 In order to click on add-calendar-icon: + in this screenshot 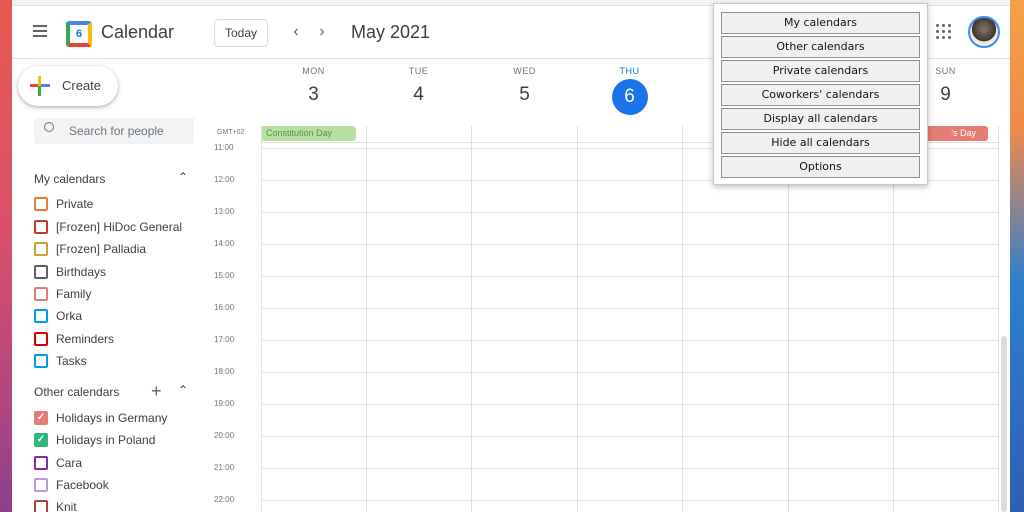, I will do `click(156, 391)`.